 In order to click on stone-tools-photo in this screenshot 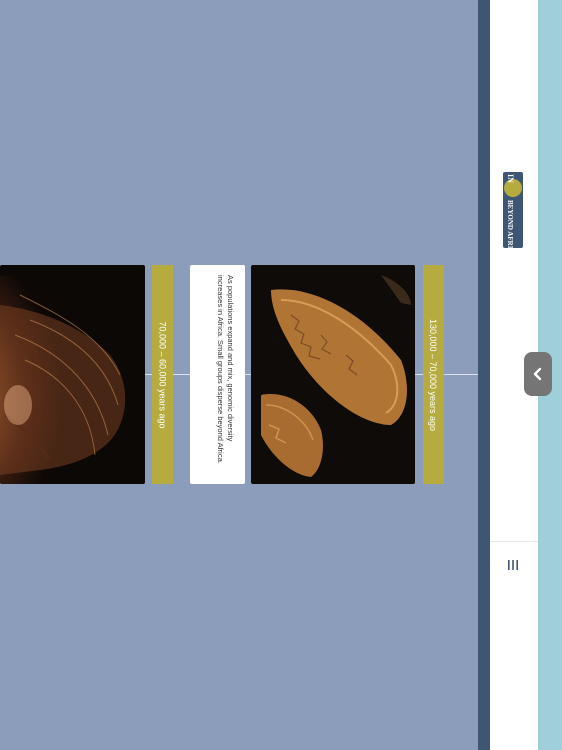, I will do `click(333, 374)`.